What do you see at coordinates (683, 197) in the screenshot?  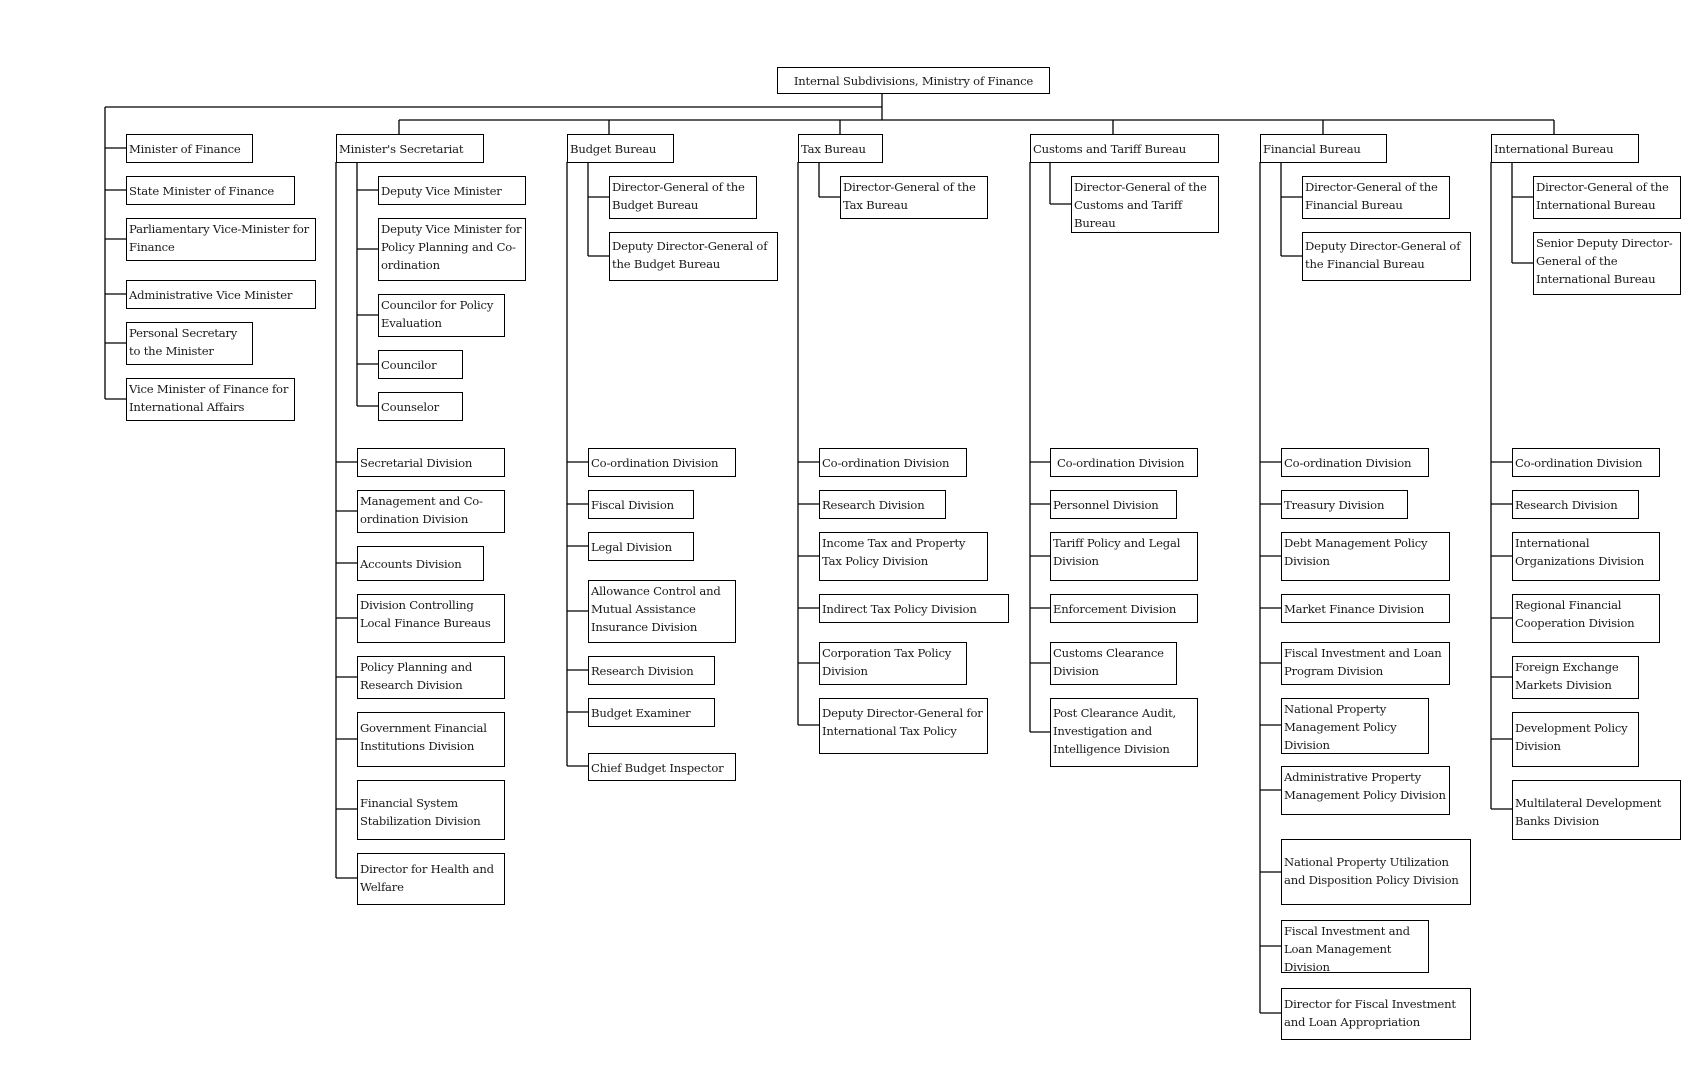 I see `budget-official: Director-General of the Budget Bureau` at bounding box center [683, 197].